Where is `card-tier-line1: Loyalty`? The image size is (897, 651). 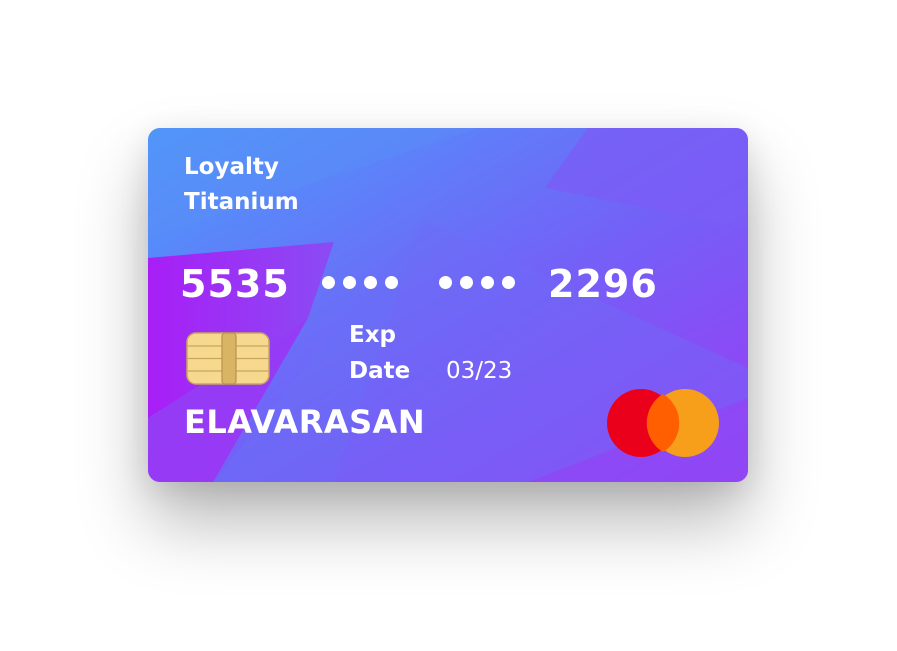 card-tier-line1: Loyalty is located at coordinates (231, 167).